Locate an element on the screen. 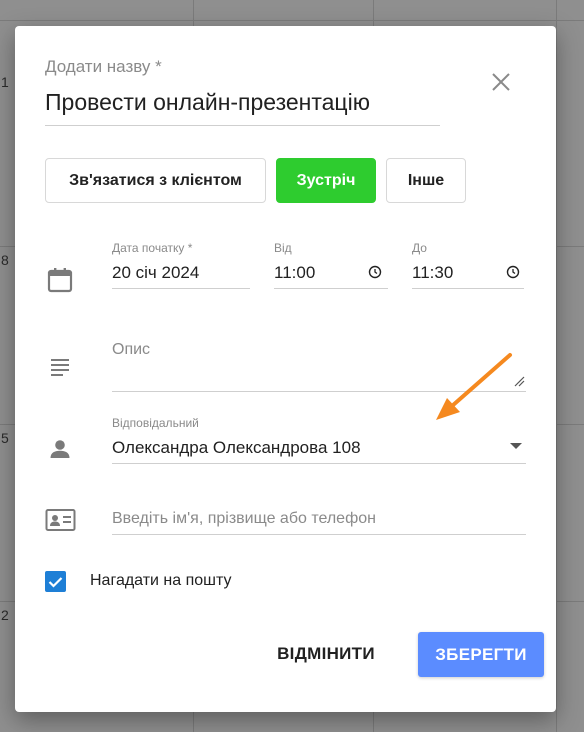  responsible-label: Відповідальний is located at coordinates (155, 423).